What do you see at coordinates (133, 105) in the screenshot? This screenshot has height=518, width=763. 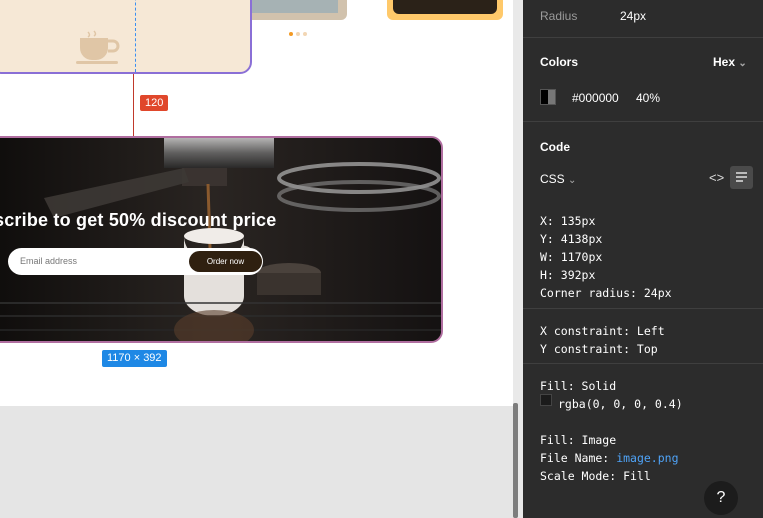 I see `spacing-measure-line` at bounding box center [133, 105].